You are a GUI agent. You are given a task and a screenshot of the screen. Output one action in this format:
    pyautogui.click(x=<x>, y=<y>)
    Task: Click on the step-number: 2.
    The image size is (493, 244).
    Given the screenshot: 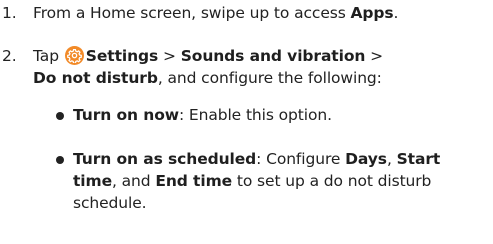 What is the action you would take?
    pyautogui.click(x=9, y=56)
    